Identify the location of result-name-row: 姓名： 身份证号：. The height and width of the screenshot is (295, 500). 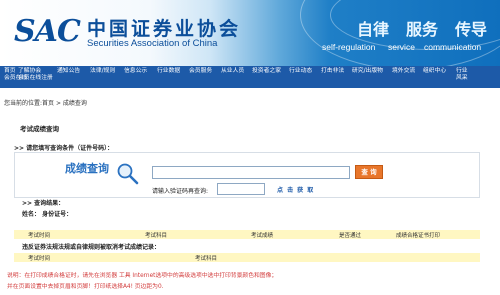
(47, 213).